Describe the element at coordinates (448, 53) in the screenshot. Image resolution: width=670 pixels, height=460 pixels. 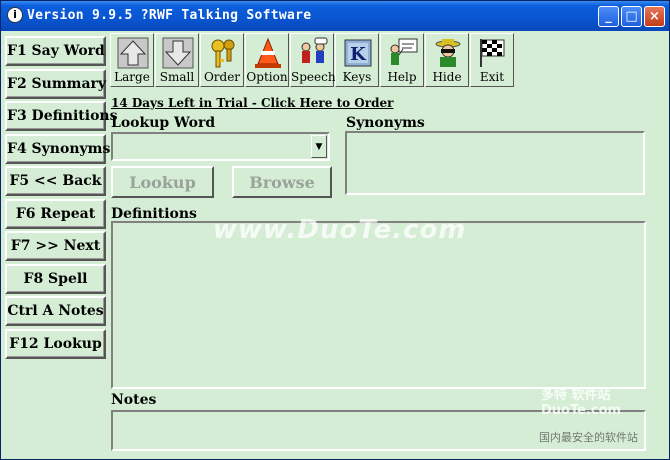
I see `hide-spy-icon` at that location.